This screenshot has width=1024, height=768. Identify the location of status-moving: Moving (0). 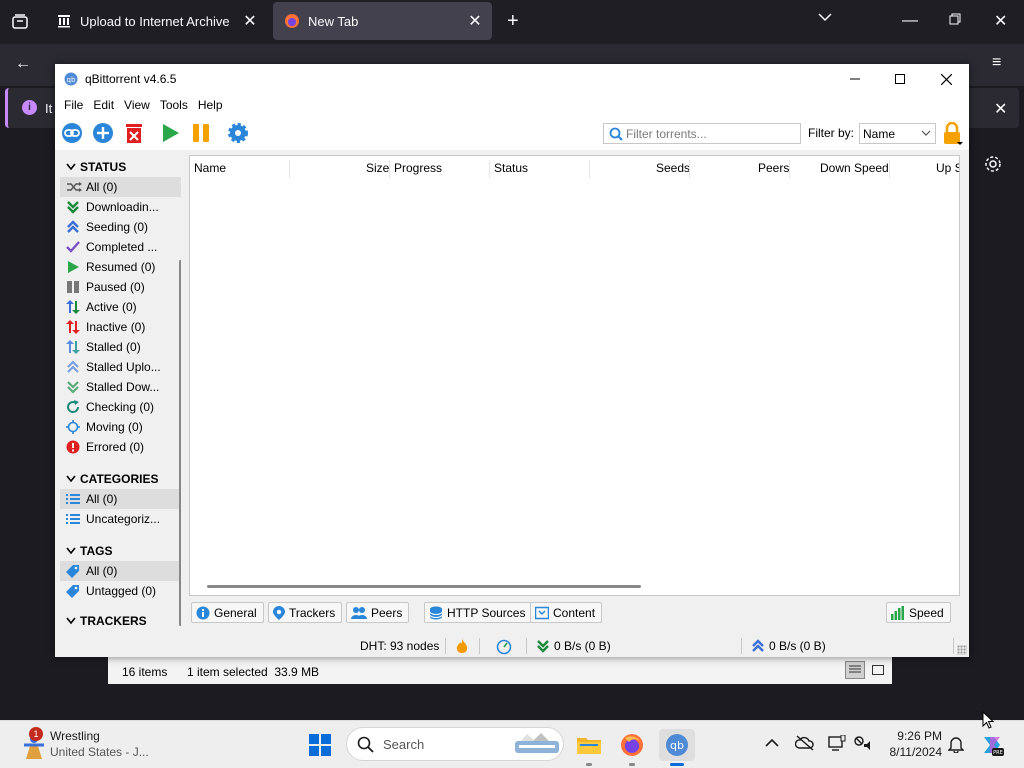
(120, 427).